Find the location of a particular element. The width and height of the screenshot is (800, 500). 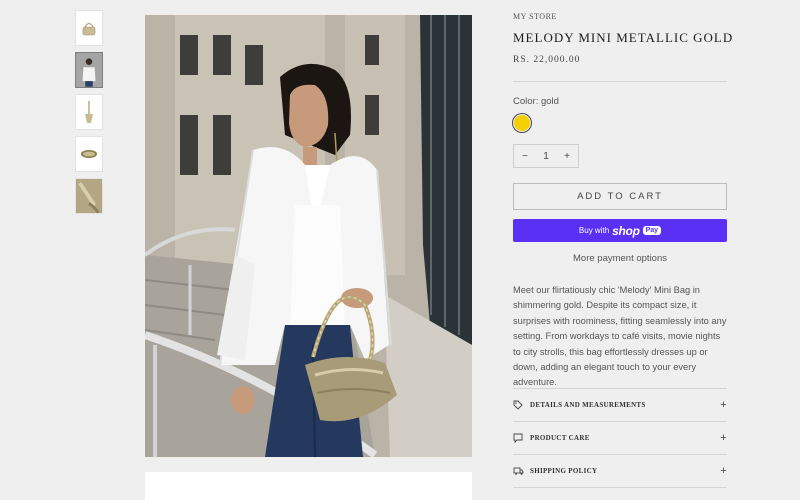

thumbnail-bag-top is located at coordinates (89, 154).